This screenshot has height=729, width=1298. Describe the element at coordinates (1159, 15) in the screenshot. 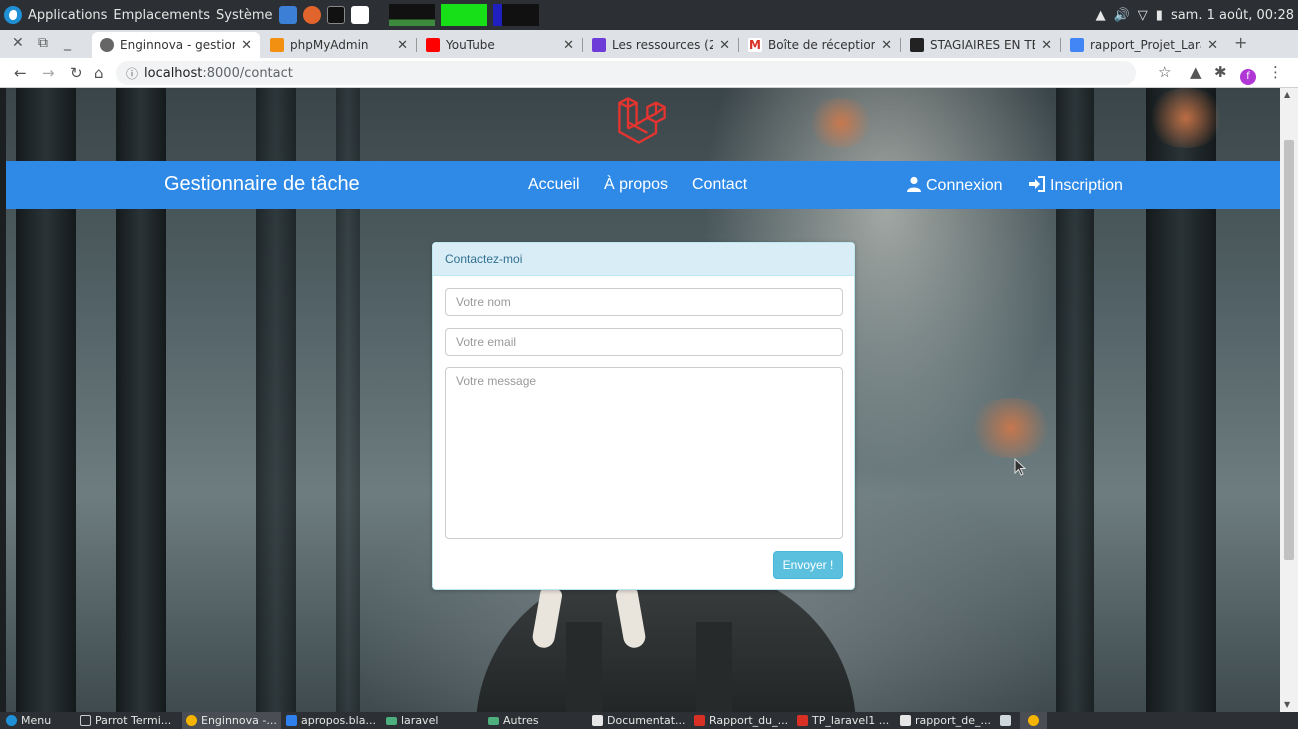

I see `battery-icon: ▮` at that location.